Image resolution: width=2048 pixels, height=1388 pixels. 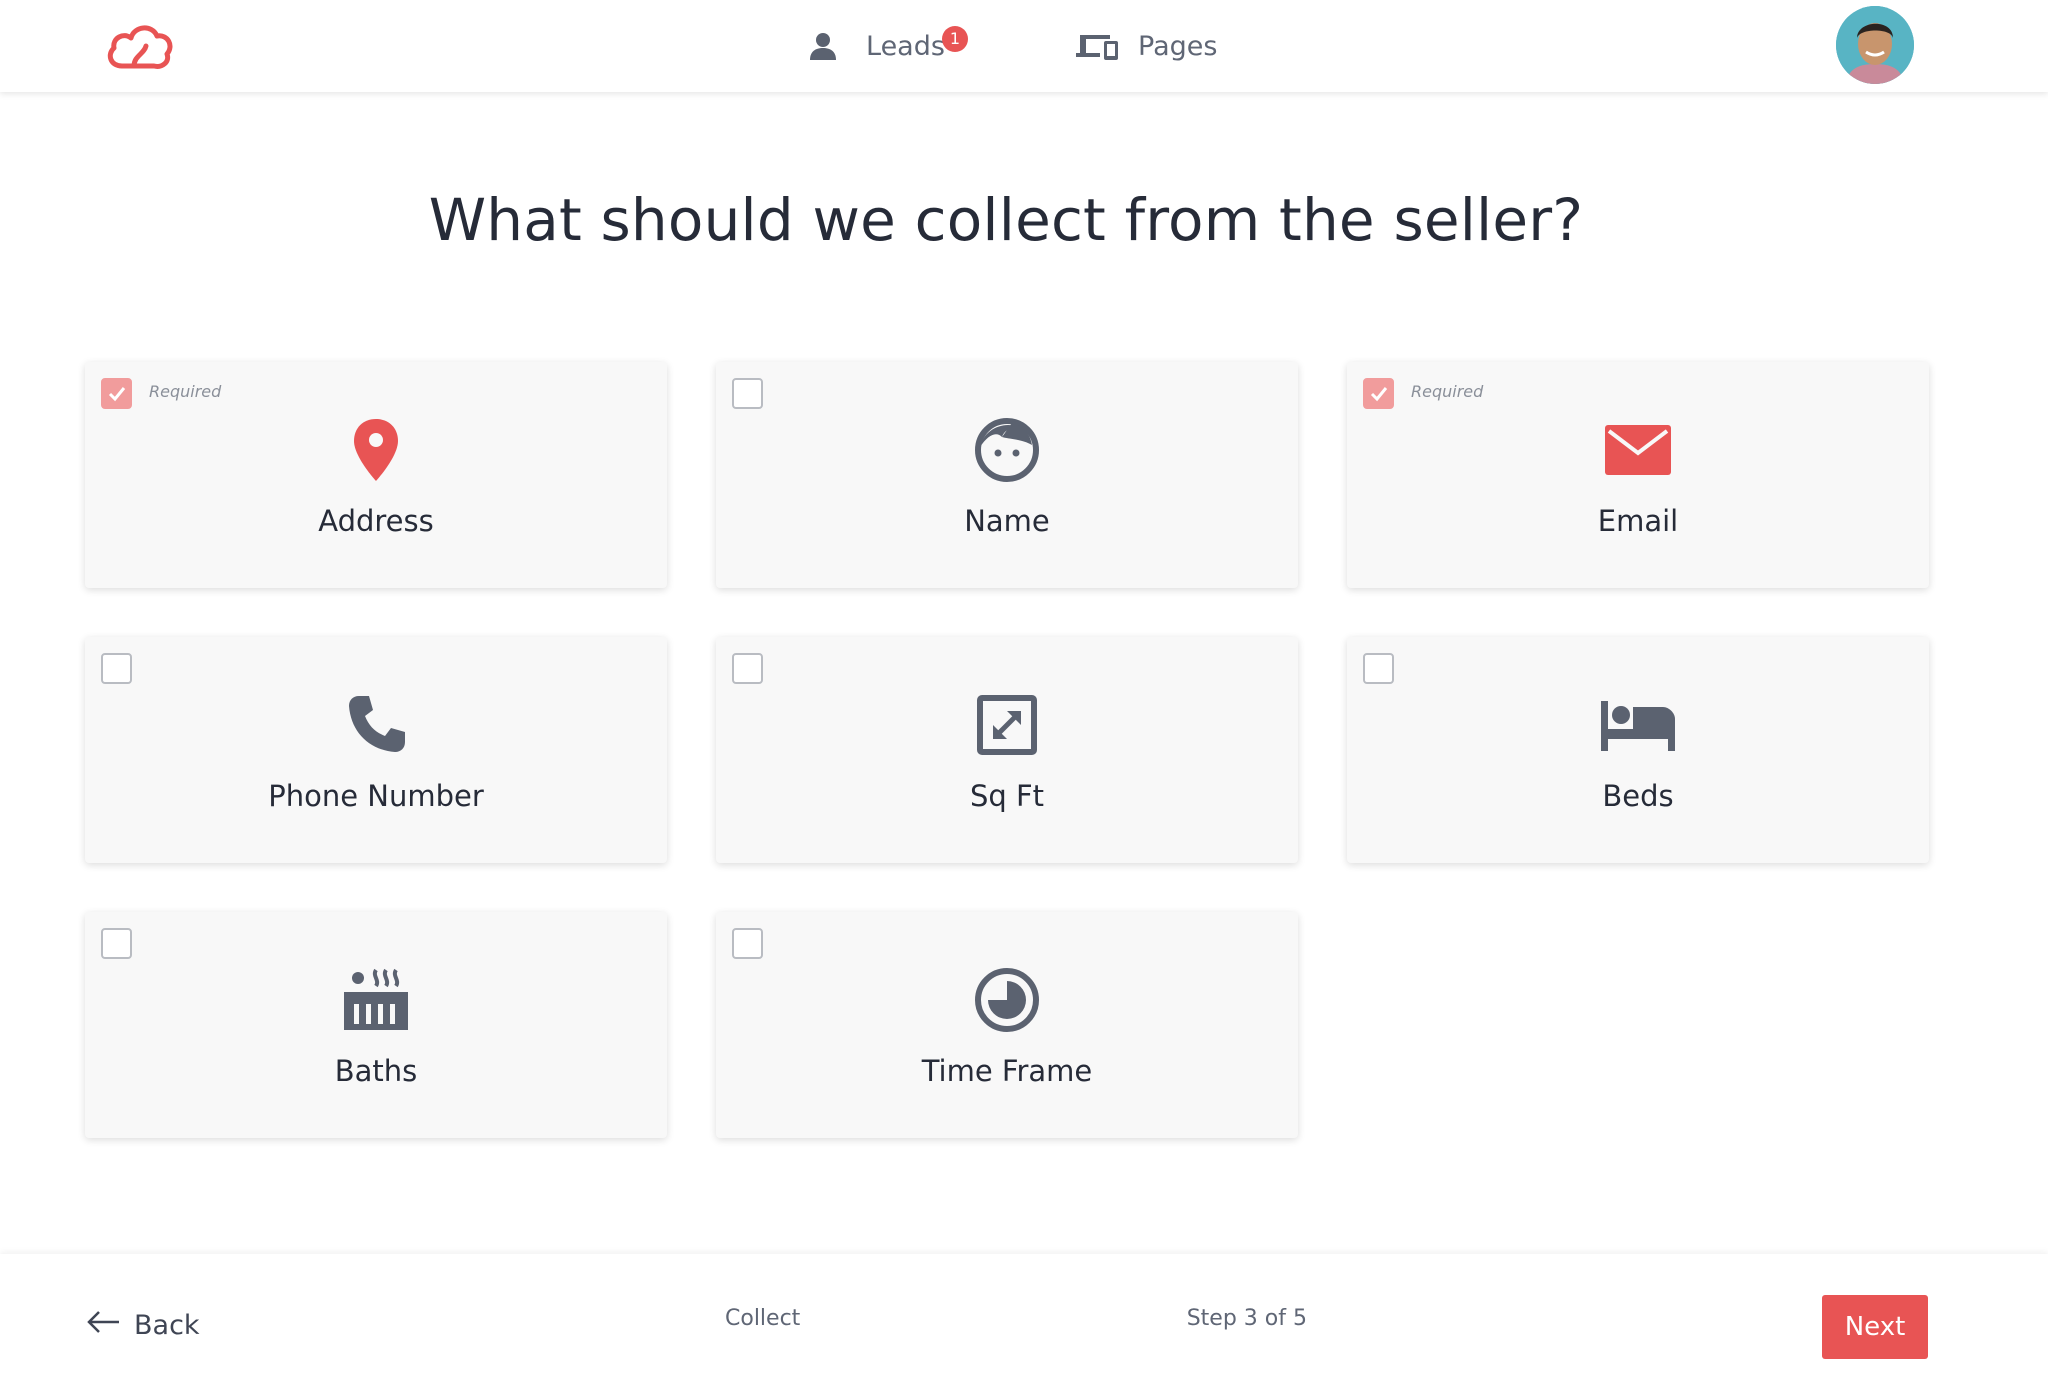 I want to click on address-checkbox, so click(x=116, y=393).